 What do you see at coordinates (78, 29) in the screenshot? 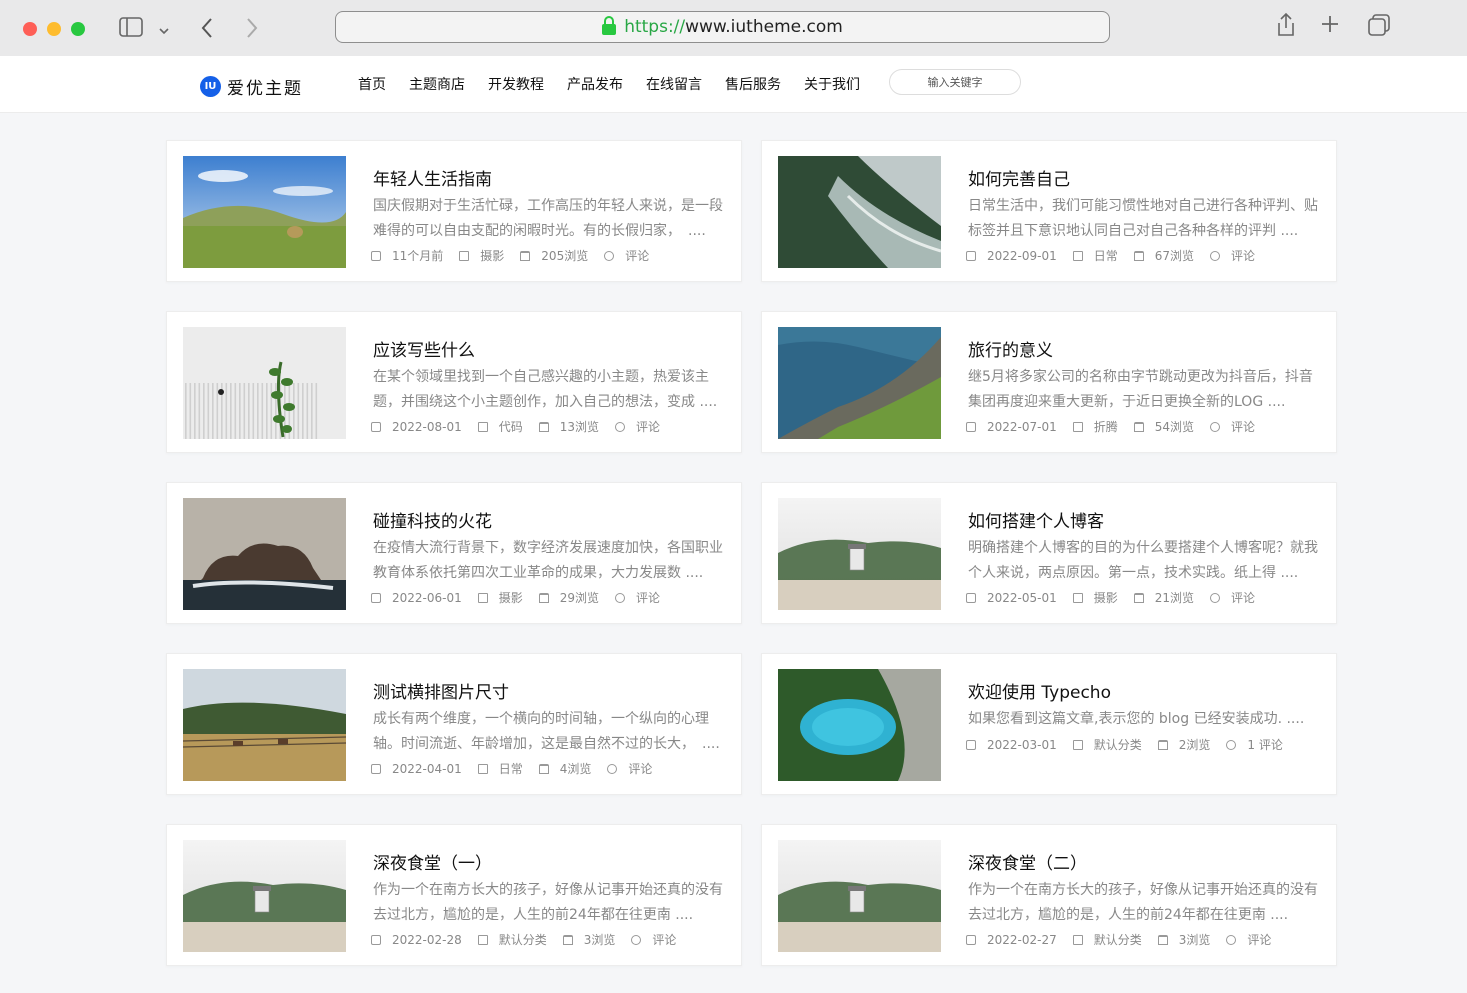
I see `zoom-window-button` at bounding box center [78, 29].